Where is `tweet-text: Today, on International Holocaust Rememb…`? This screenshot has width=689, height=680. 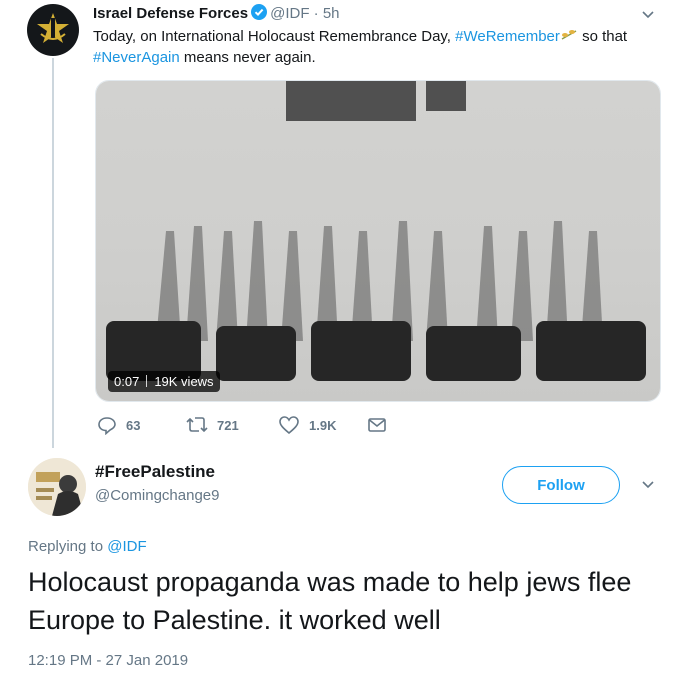 tweet-text: Today, on International Holocaust Rememb… is located at coordinates (378, 47).